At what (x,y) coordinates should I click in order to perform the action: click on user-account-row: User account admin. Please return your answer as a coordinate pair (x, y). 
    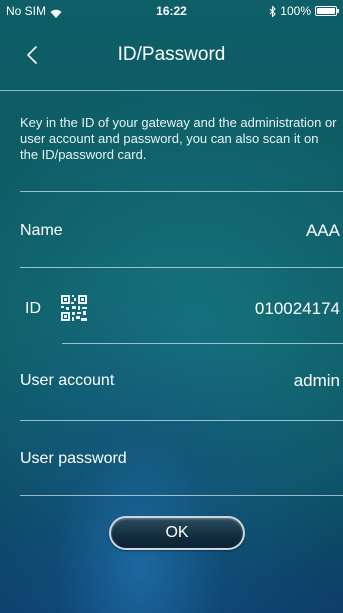
    Looking at the image, I should click on (171, 382).